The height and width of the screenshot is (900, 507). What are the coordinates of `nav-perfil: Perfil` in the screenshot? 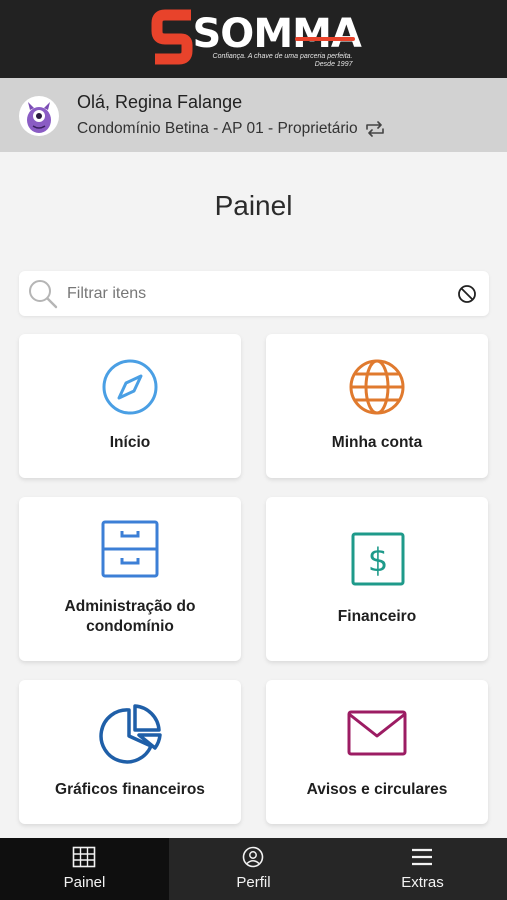 It's located at (253, 869).